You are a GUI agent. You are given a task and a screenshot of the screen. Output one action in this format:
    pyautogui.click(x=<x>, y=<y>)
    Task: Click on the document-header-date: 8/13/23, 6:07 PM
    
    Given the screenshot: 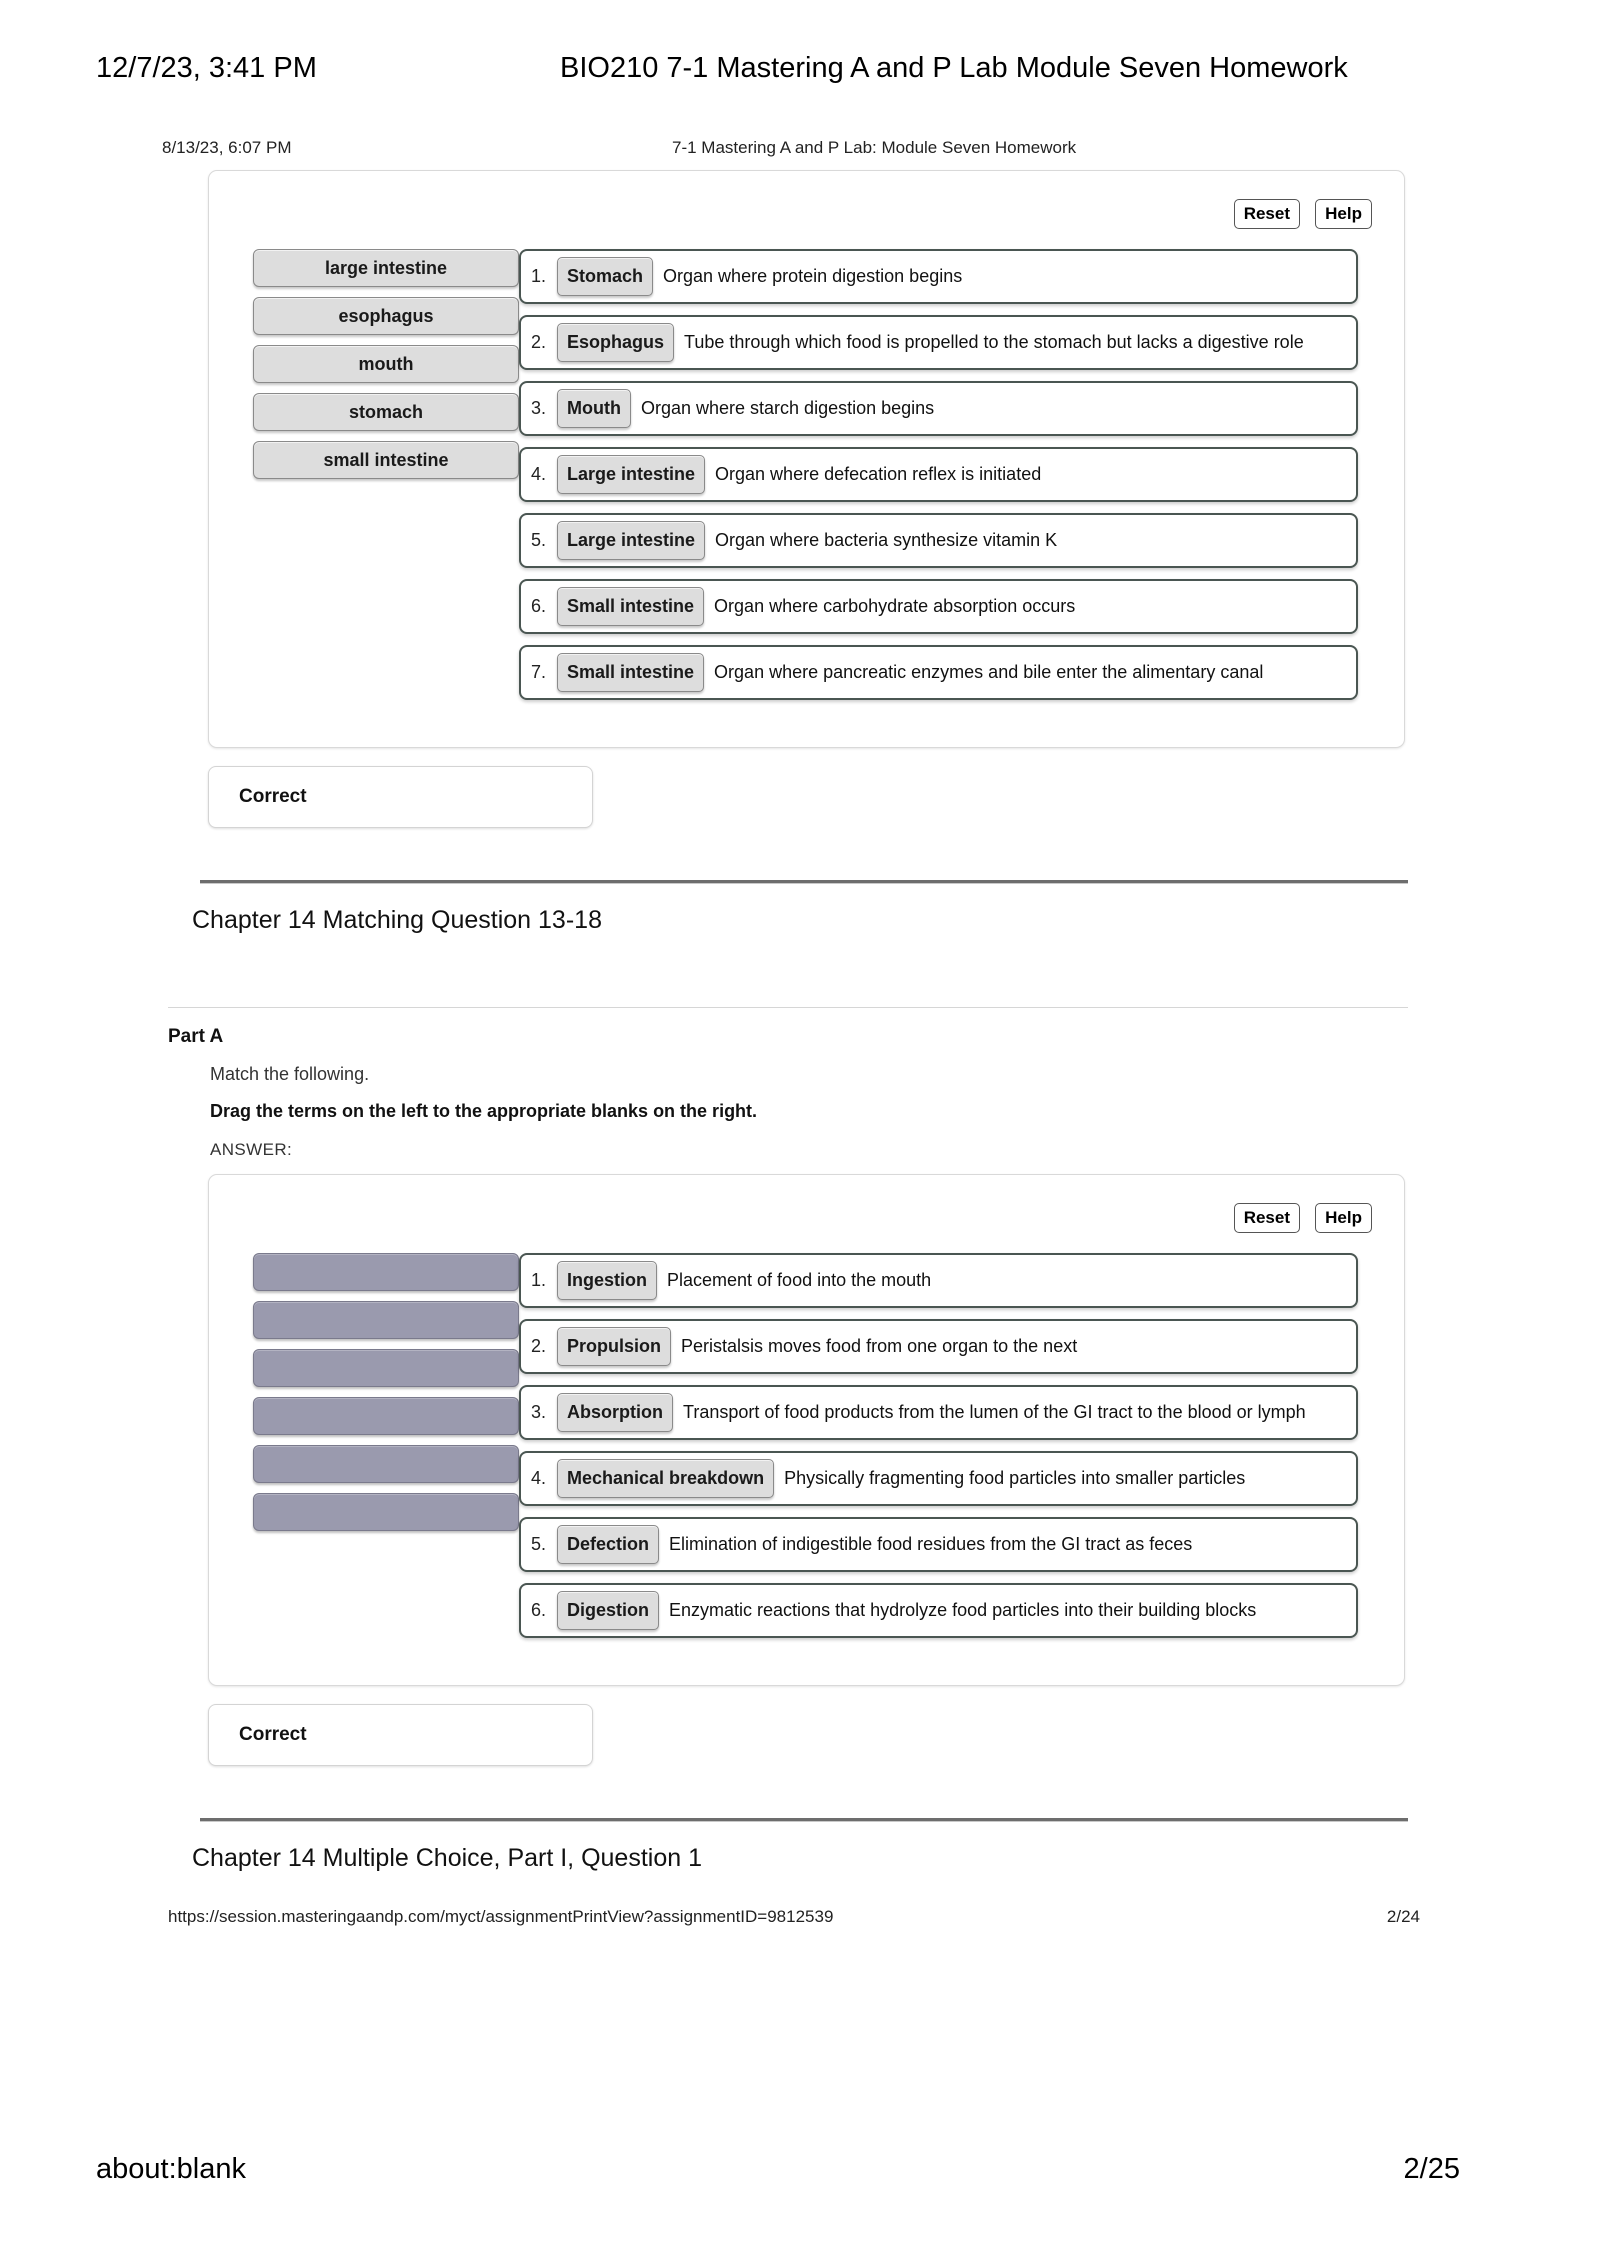 What is the action you would take?
    pyautogui.click(x=227, y=147)
    